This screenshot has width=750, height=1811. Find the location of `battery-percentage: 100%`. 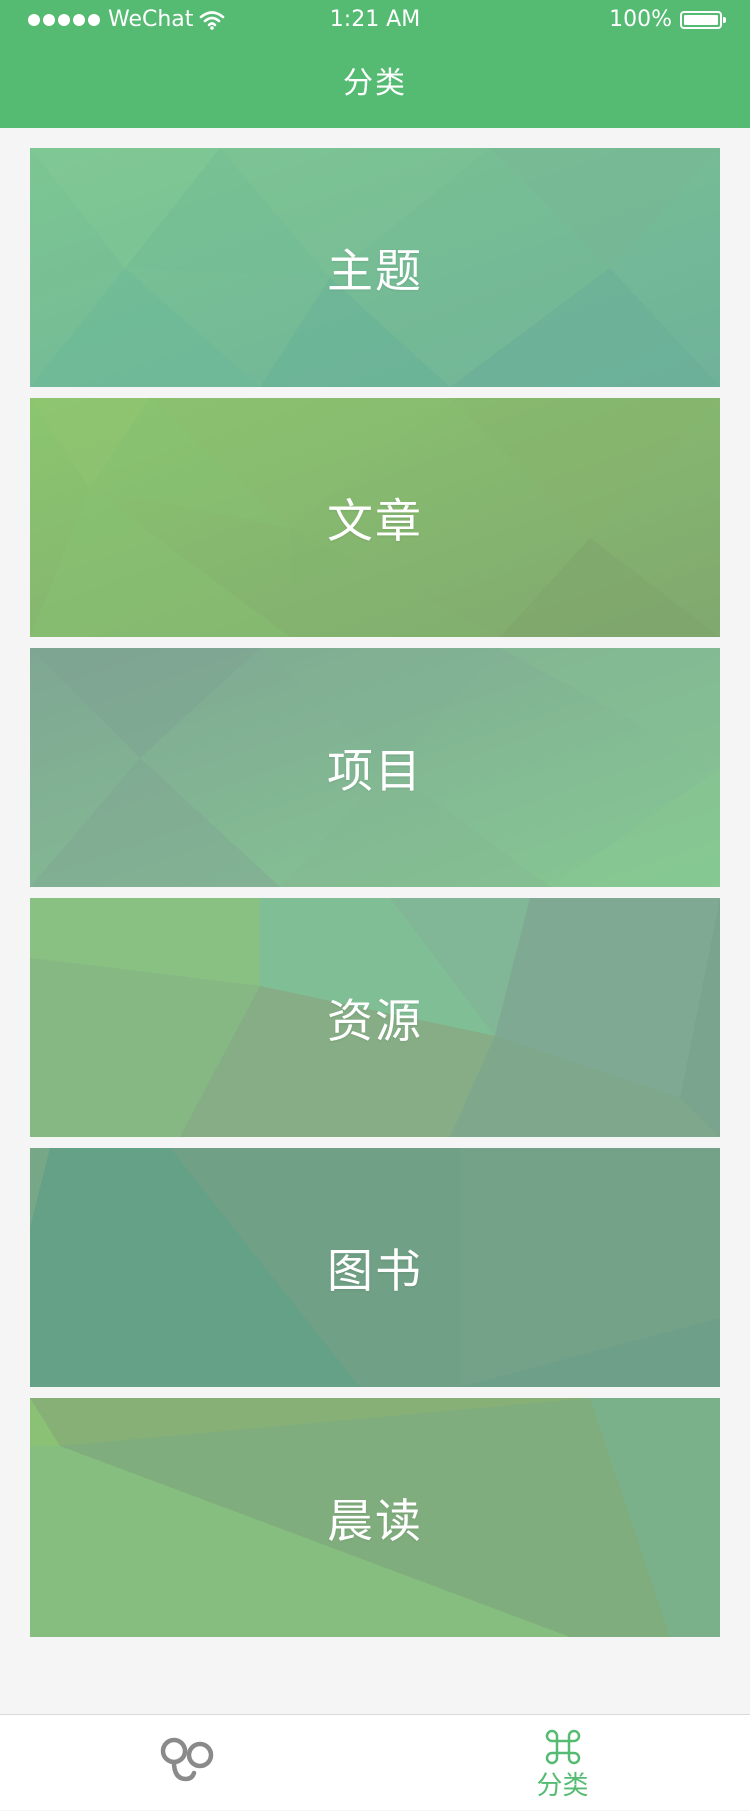

battery-percentage: 100% is located at coordinates (640, 19).